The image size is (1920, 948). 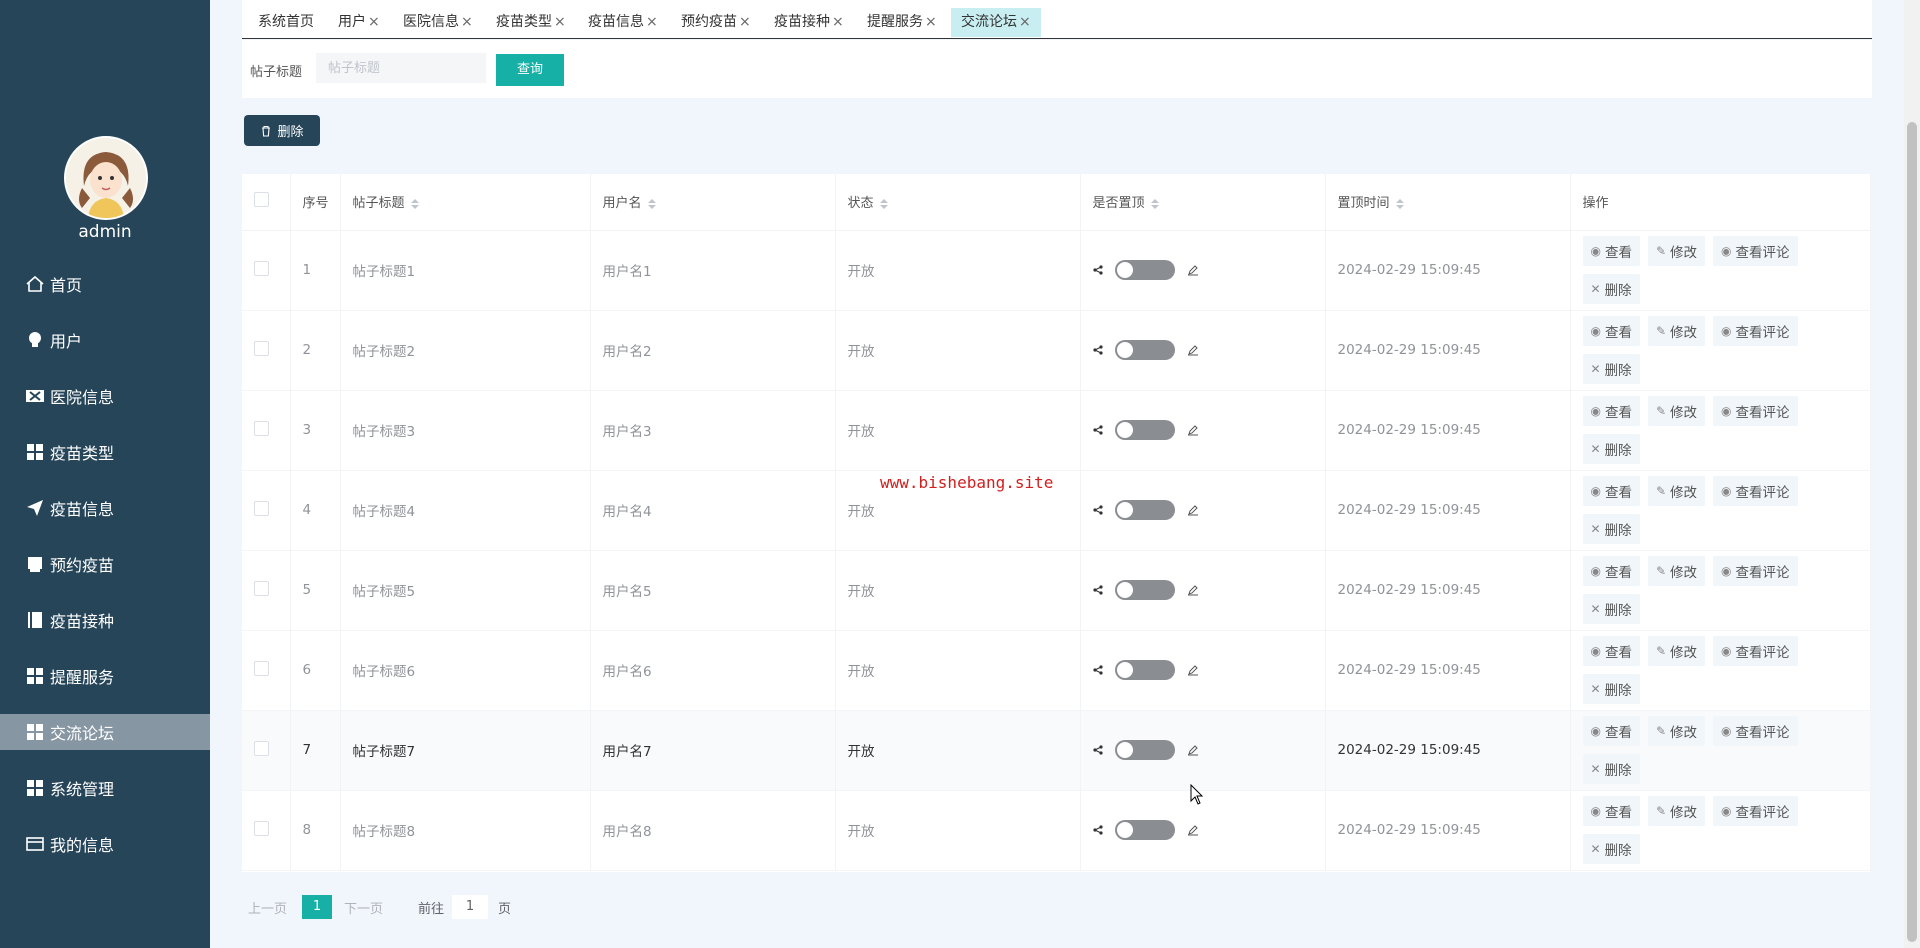 What do you see at coordinates (105, 508) in the screenshot?
I see `sidebar-item-vaccine-info: 疫苗信息` at bounding box center [105, 508].